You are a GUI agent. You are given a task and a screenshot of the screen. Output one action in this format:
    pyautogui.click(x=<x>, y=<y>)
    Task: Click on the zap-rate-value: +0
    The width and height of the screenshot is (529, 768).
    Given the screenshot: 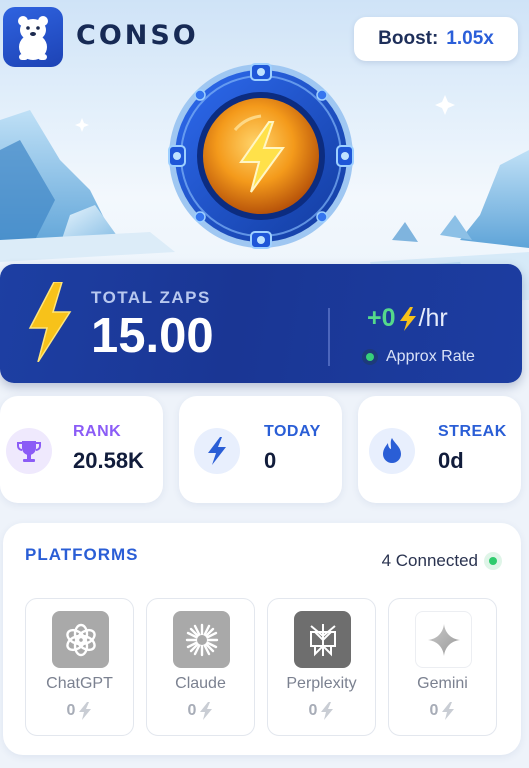 What is the action you would take?
    pyautogui.click(x=381, y=318)
    